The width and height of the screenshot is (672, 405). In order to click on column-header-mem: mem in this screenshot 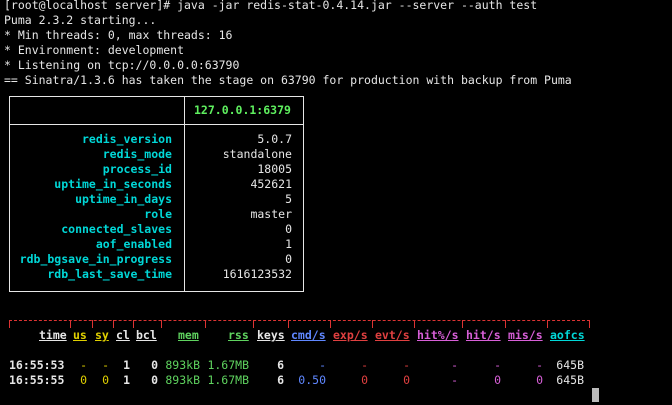, I will do `click(188, 335)`.